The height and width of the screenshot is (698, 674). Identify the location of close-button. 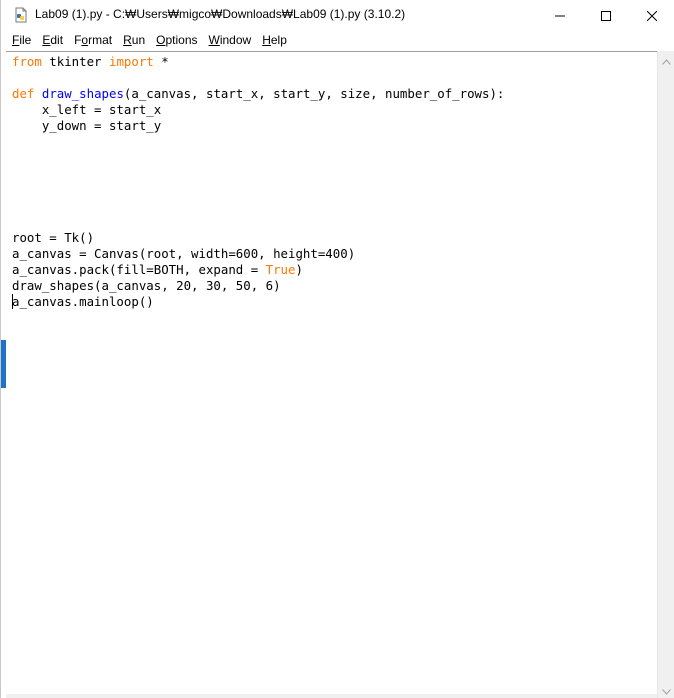
(651, 15).